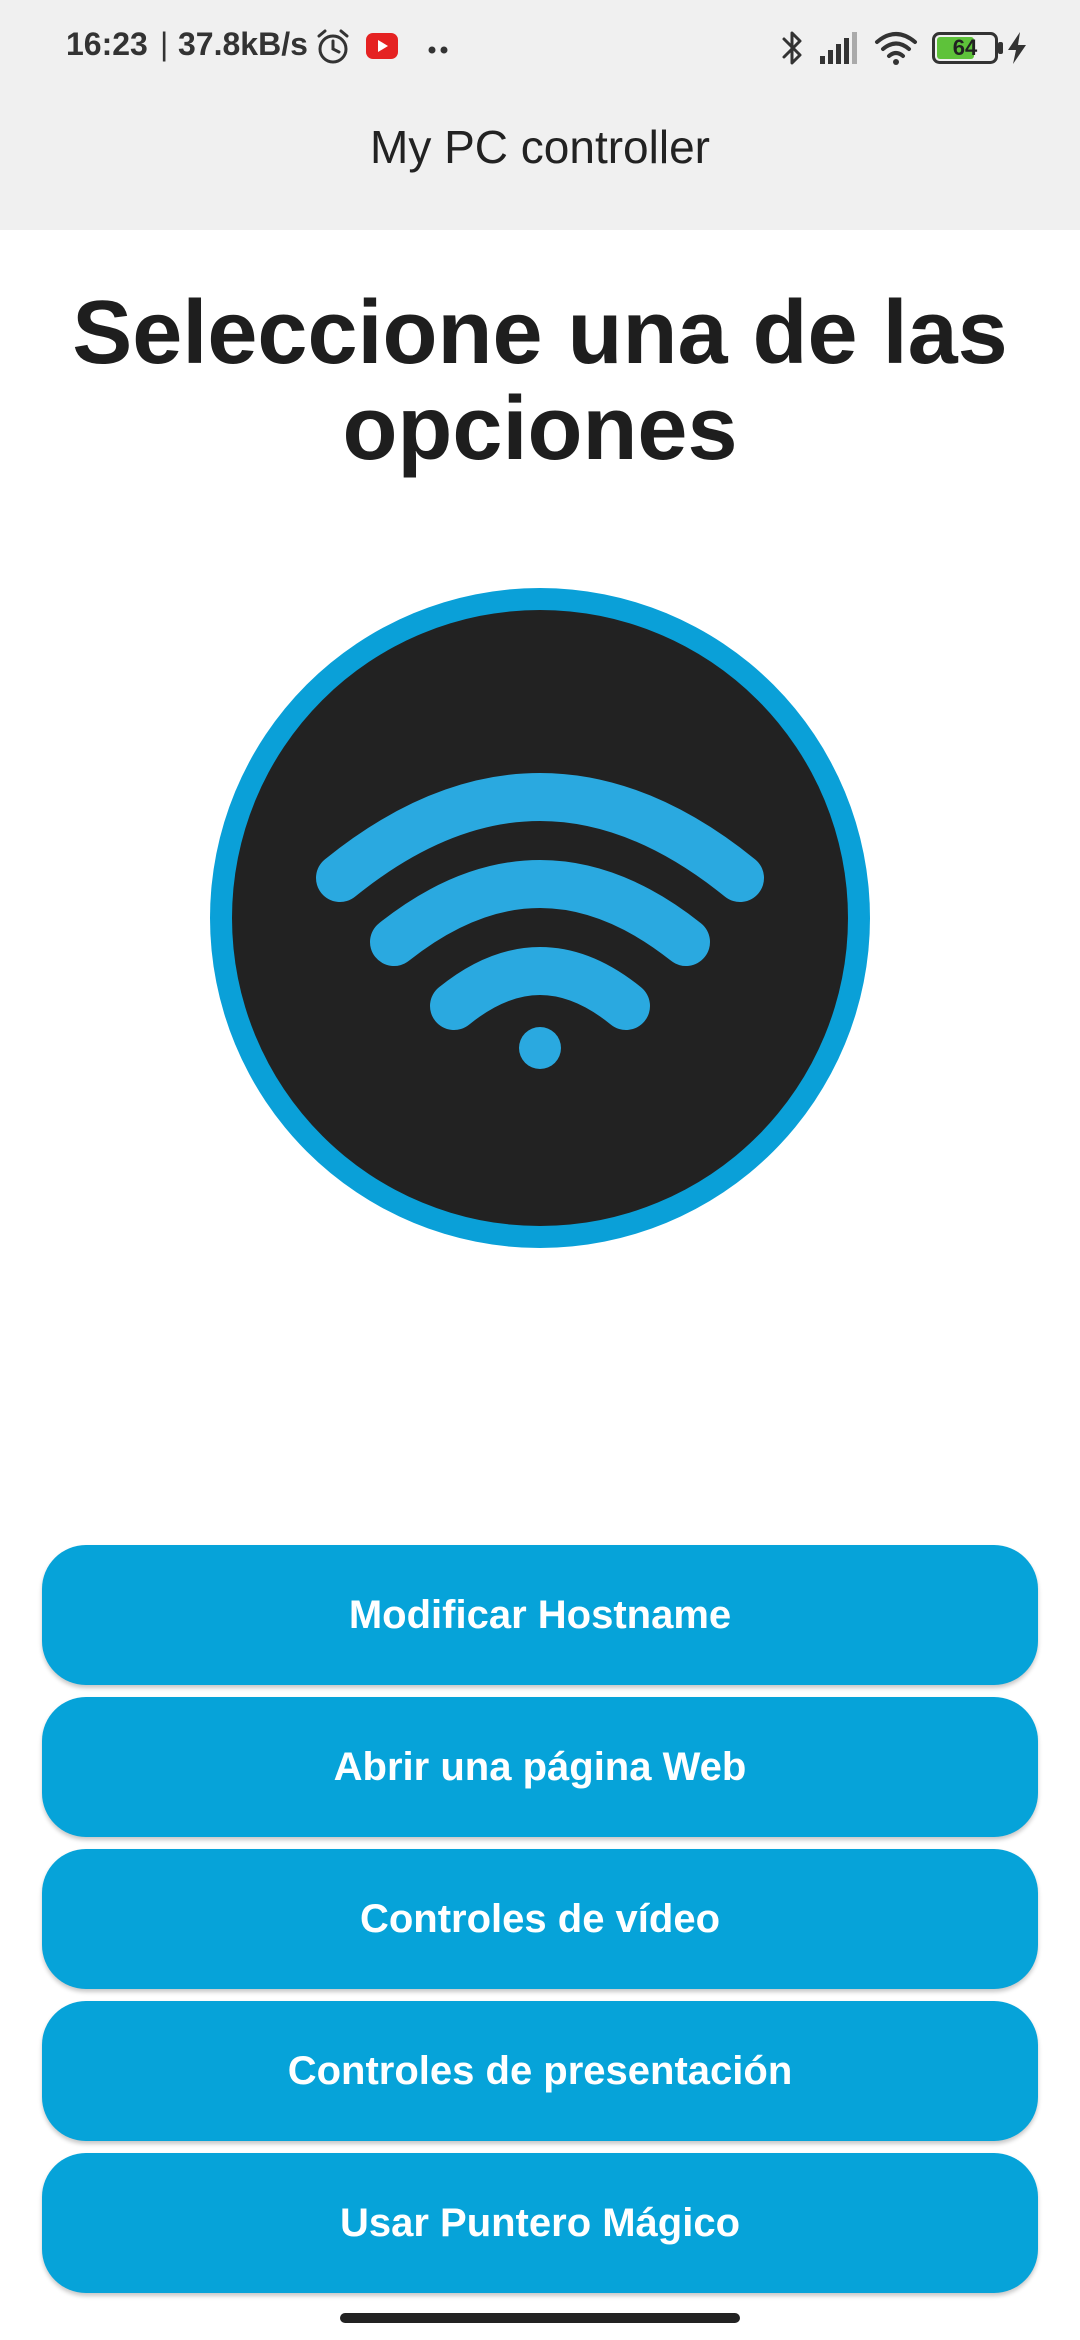 Image resolution: width=1080 pixels, height=2340 pixels. I want to click on abrir-pagina-web-button: Abrir una página Web, so click(540, 1767).